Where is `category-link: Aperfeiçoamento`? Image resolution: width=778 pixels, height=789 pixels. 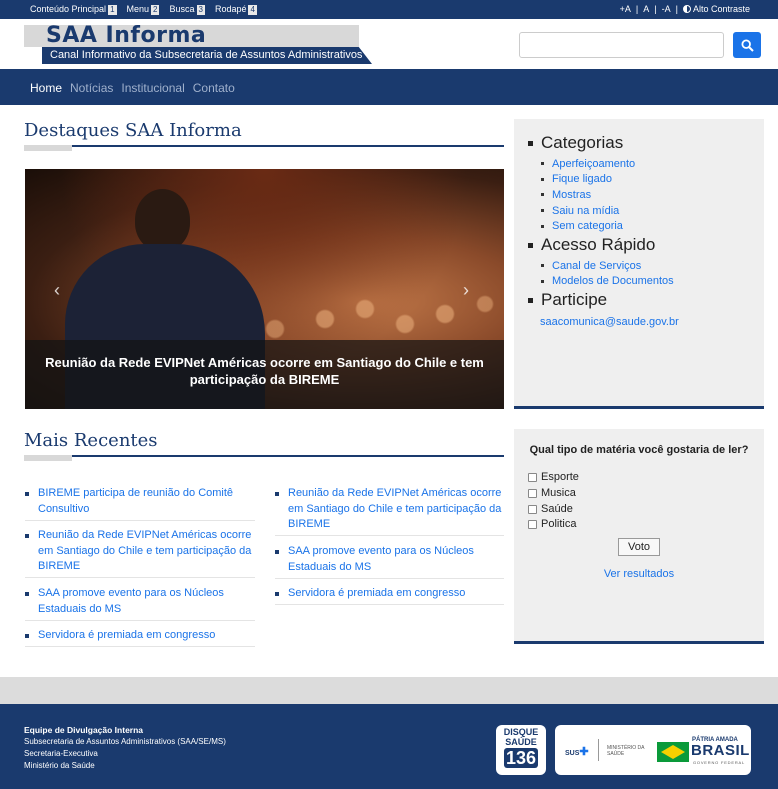 category-link: Aperfeiçoamento is located at coordinates (588, 164).